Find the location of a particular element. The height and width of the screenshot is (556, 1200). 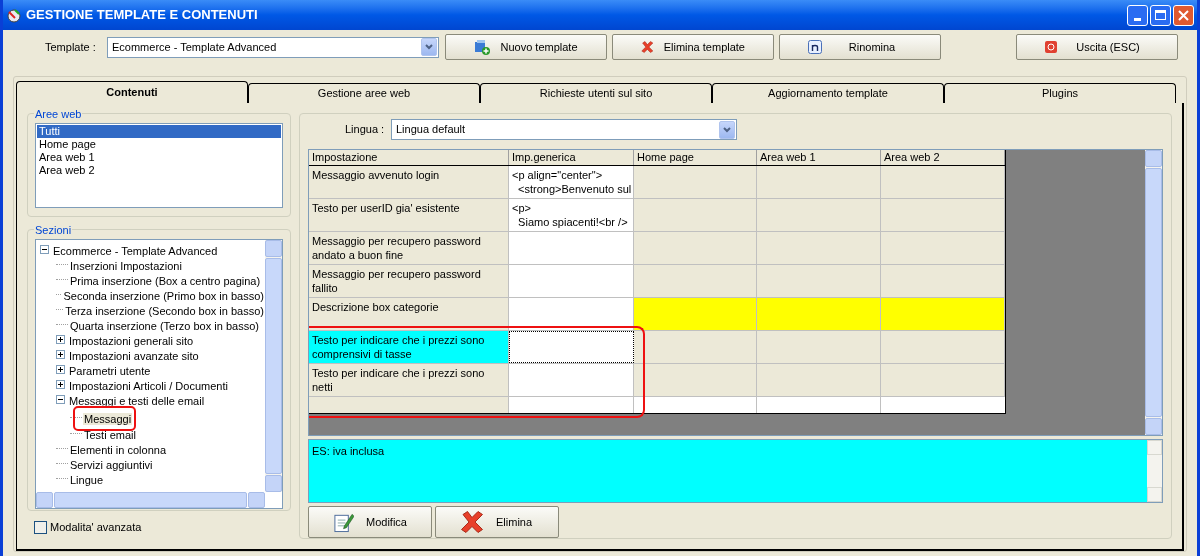

memo-field: ES: iva inclusa is located at coordinates (735, 471).